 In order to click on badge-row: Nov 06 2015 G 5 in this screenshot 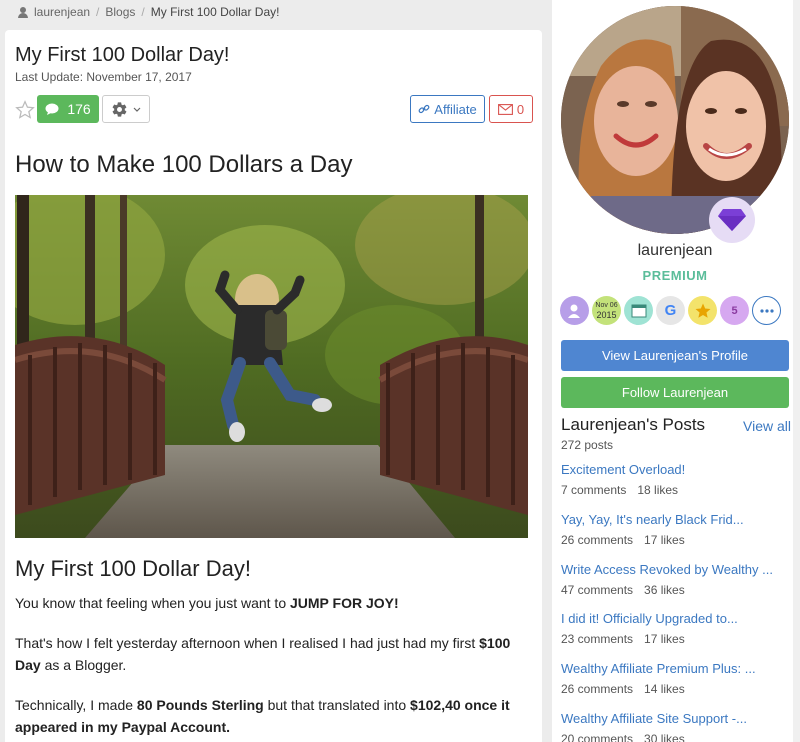, I will do `click(670, 310)`.